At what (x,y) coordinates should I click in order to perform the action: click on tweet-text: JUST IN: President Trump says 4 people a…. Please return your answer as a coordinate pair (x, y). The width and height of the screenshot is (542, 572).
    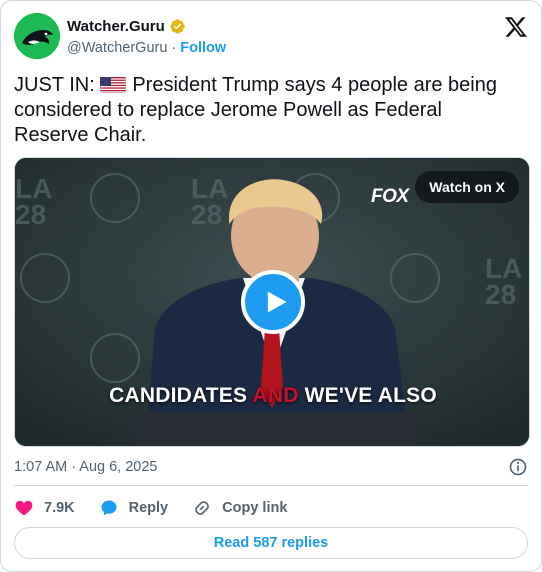
    Looking at the image, I should click on (264, 110).